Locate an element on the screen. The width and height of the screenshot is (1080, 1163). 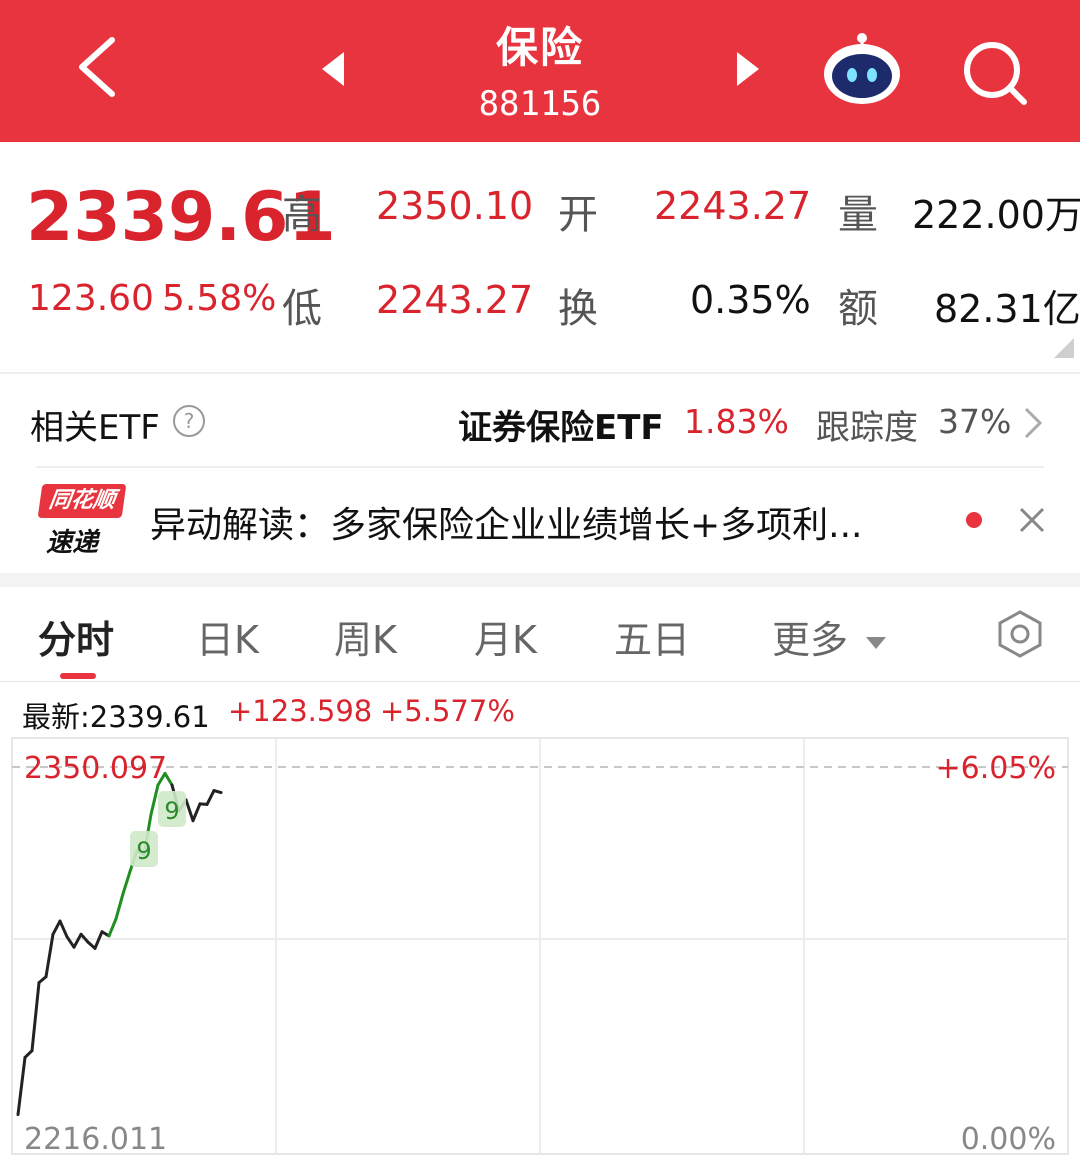
low-label: 低 is located at coordinates (302, 309).